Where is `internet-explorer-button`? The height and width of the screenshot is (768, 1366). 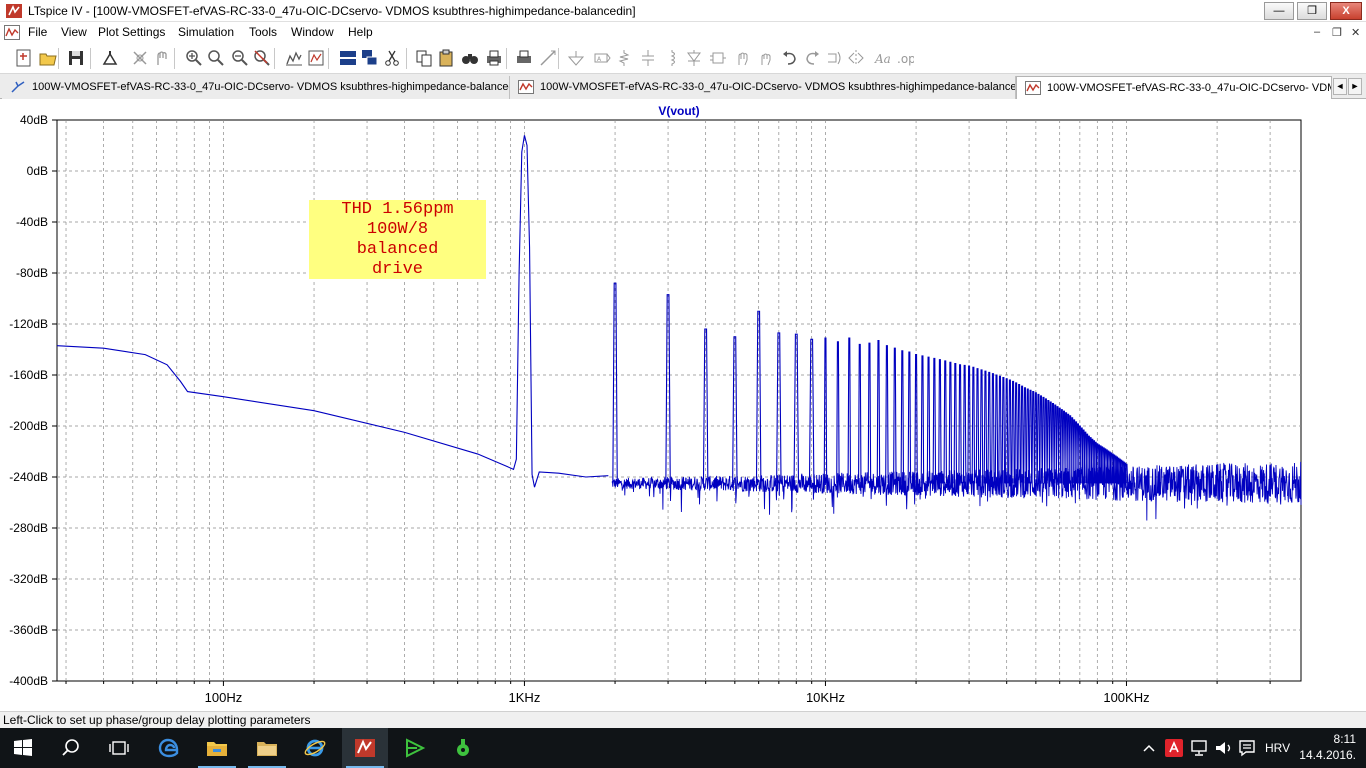 internet-explorer-button is located at coordinates (315, 748).